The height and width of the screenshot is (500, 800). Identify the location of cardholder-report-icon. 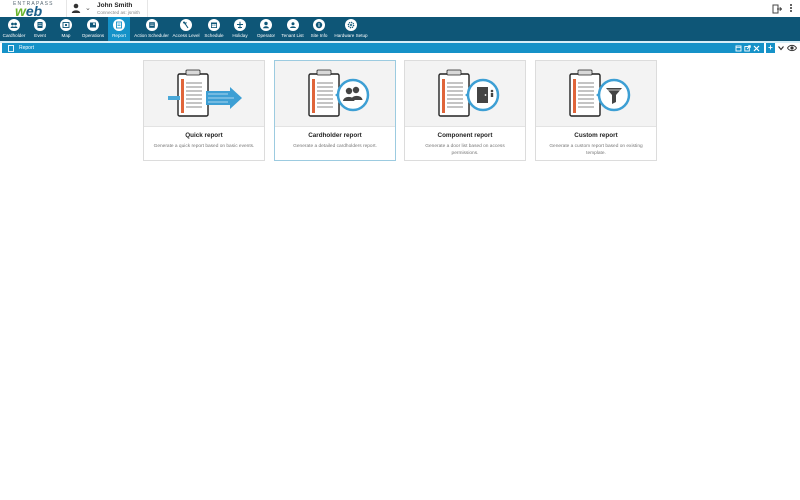
(335, 94).